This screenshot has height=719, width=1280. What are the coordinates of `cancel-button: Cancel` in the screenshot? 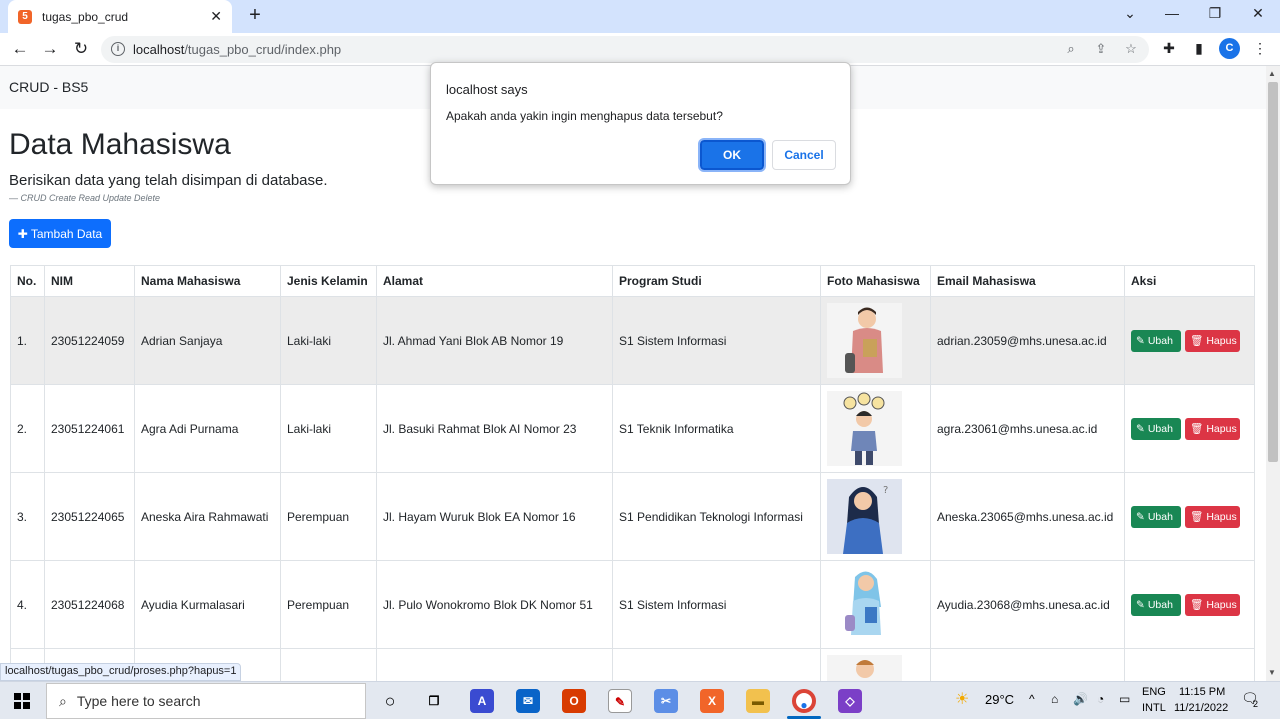 It's located at (804, 155).